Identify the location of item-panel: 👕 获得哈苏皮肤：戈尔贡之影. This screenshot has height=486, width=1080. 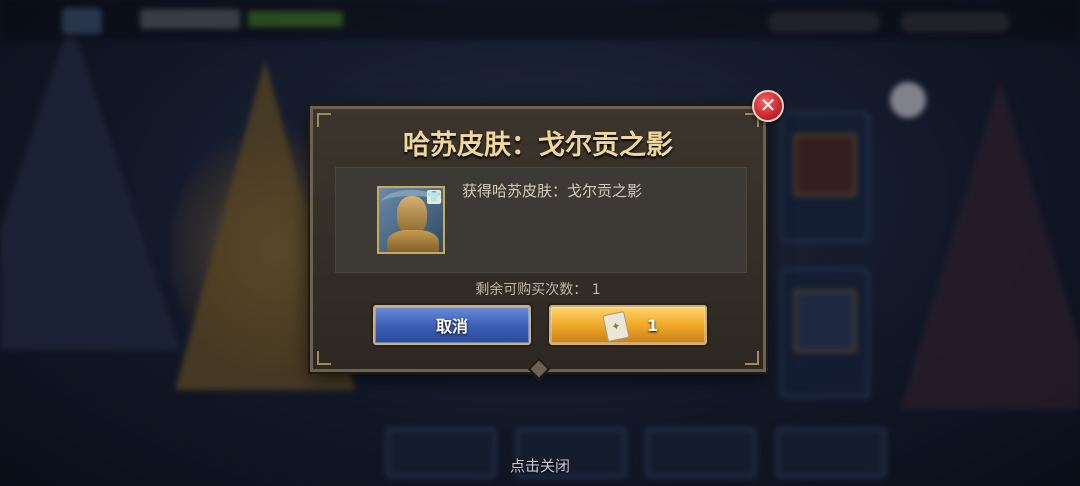
(541, 220).